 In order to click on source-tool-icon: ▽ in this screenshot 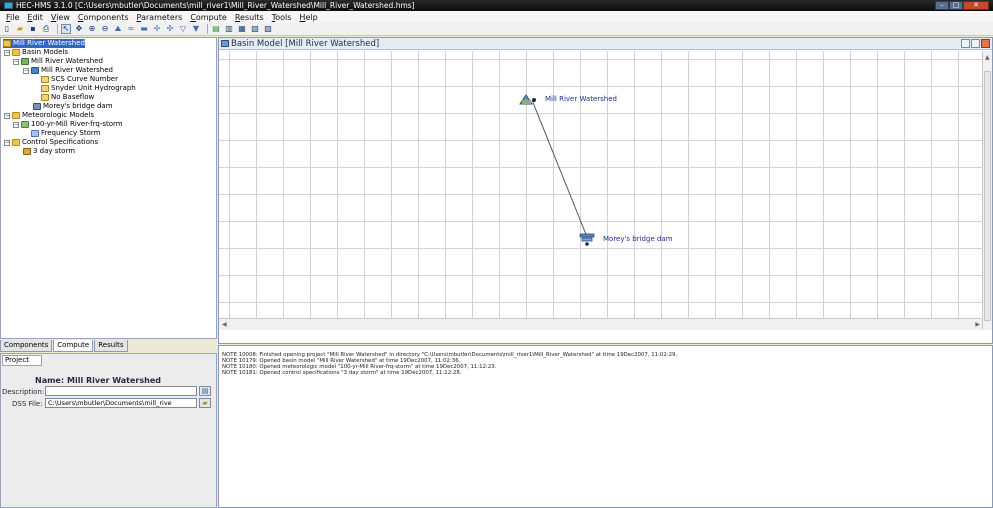, I will do `click(183, 29)`.